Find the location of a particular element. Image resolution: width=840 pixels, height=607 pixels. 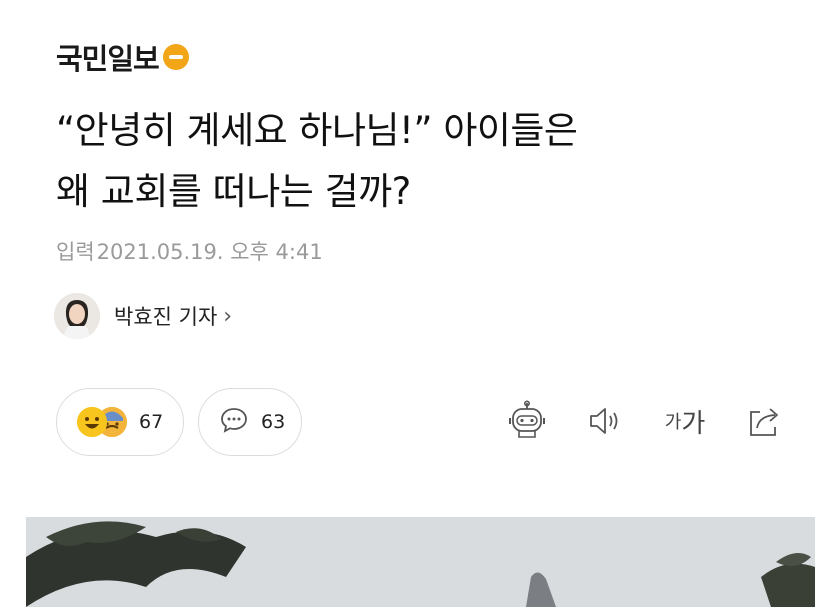

press-header: 국민일보 is located at coordinates (122, 57).